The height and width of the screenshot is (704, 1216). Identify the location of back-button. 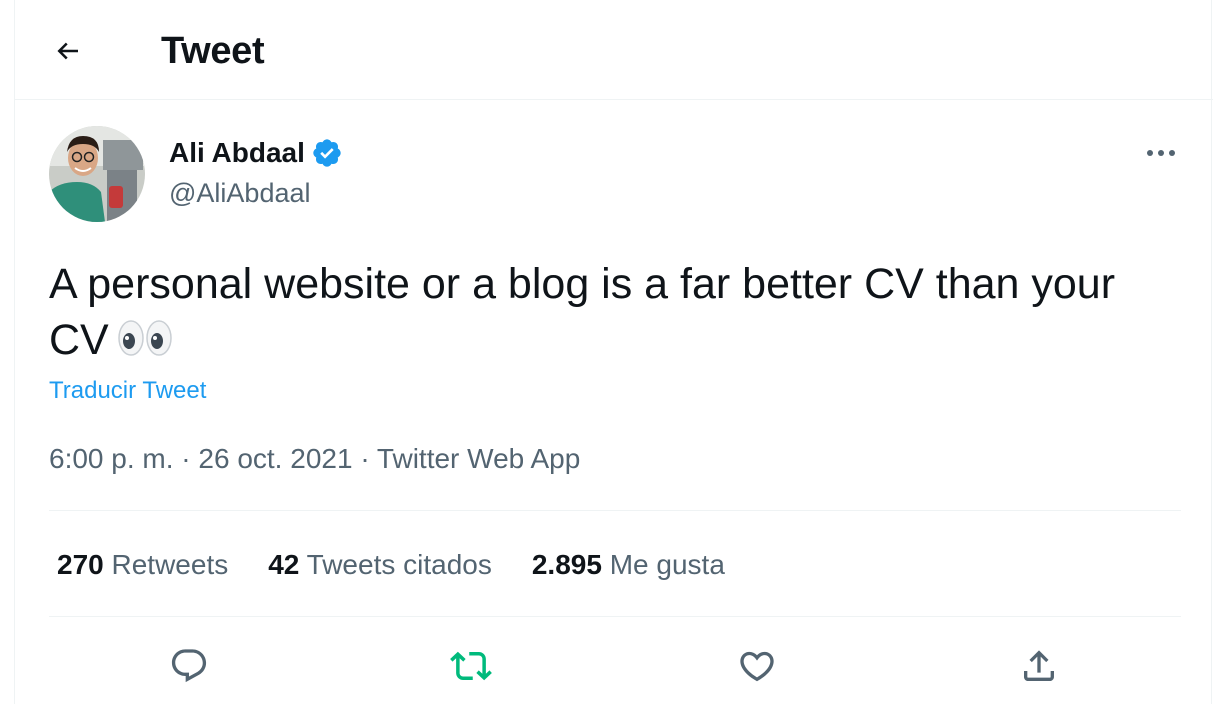
(68, 51).